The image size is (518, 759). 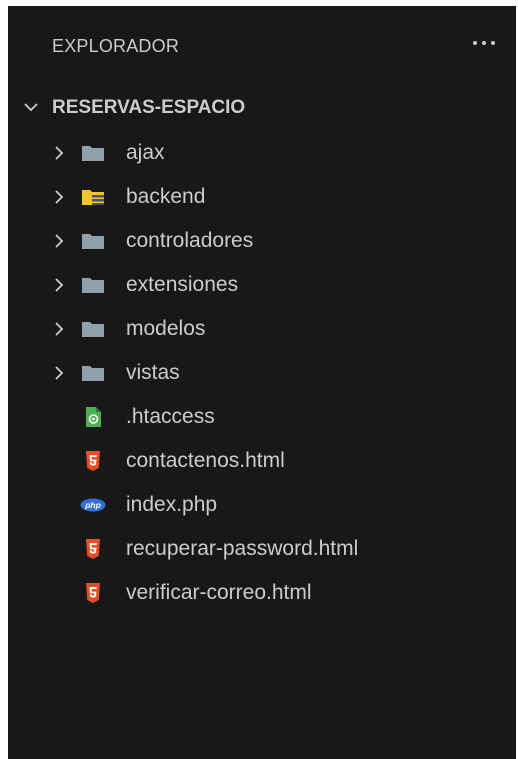 I want to click on tree-item-htaccess: .htaccess, so click(x=262, y=418).